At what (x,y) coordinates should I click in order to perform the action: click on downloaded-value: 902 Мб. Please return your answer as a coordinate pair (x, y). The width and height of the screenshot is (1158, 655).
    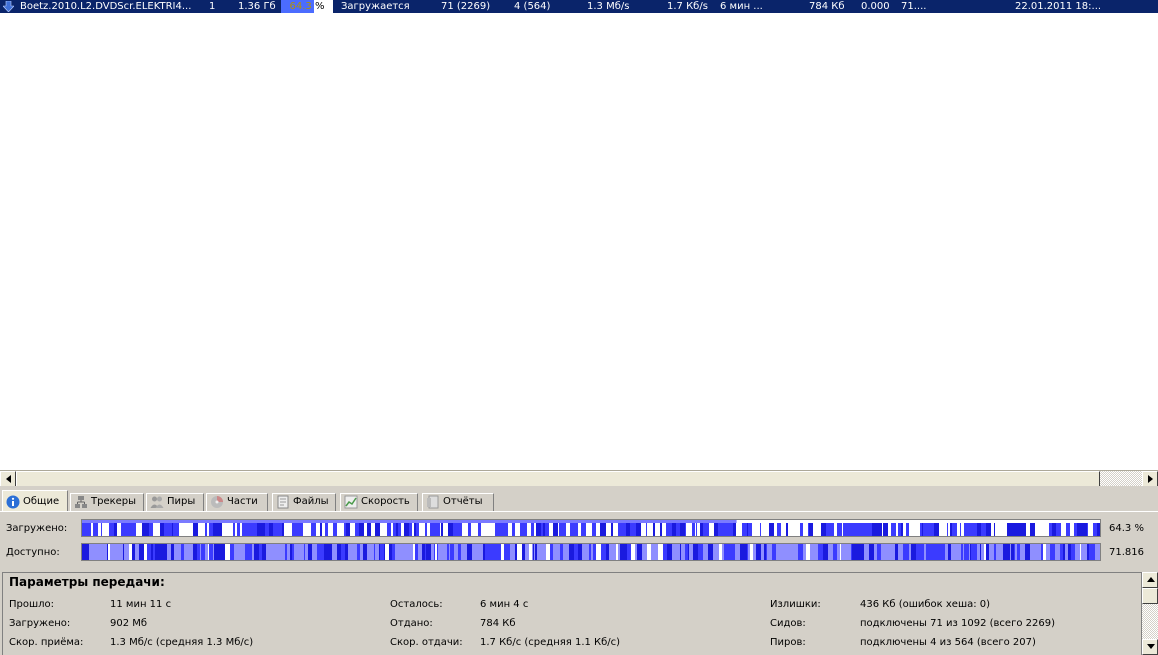
    Looking at the image, I should click on (129, 623).